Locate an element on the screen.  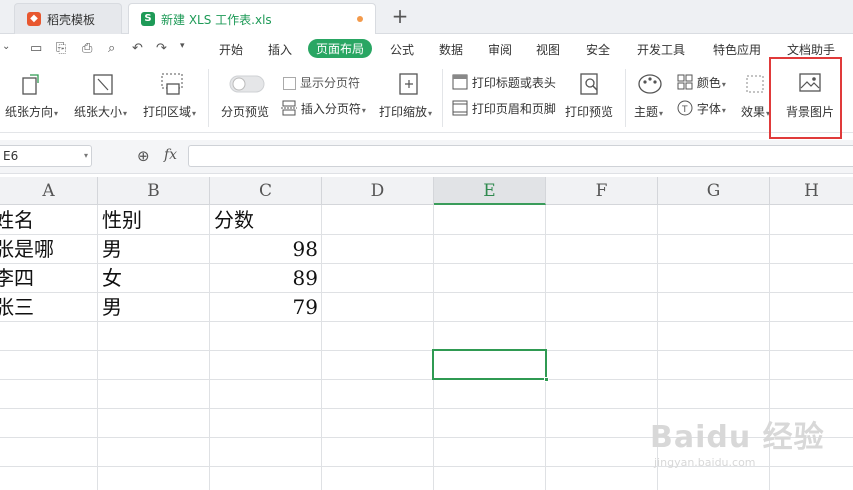
menu-data: 数据 is located at coordinates (451, 49).